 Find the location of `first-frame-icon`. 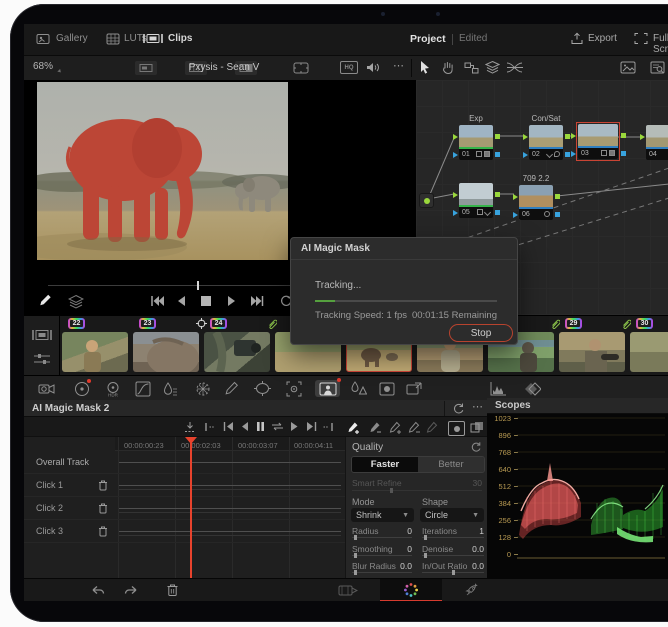

first-frame-icon is located at coordinates (228, 426).